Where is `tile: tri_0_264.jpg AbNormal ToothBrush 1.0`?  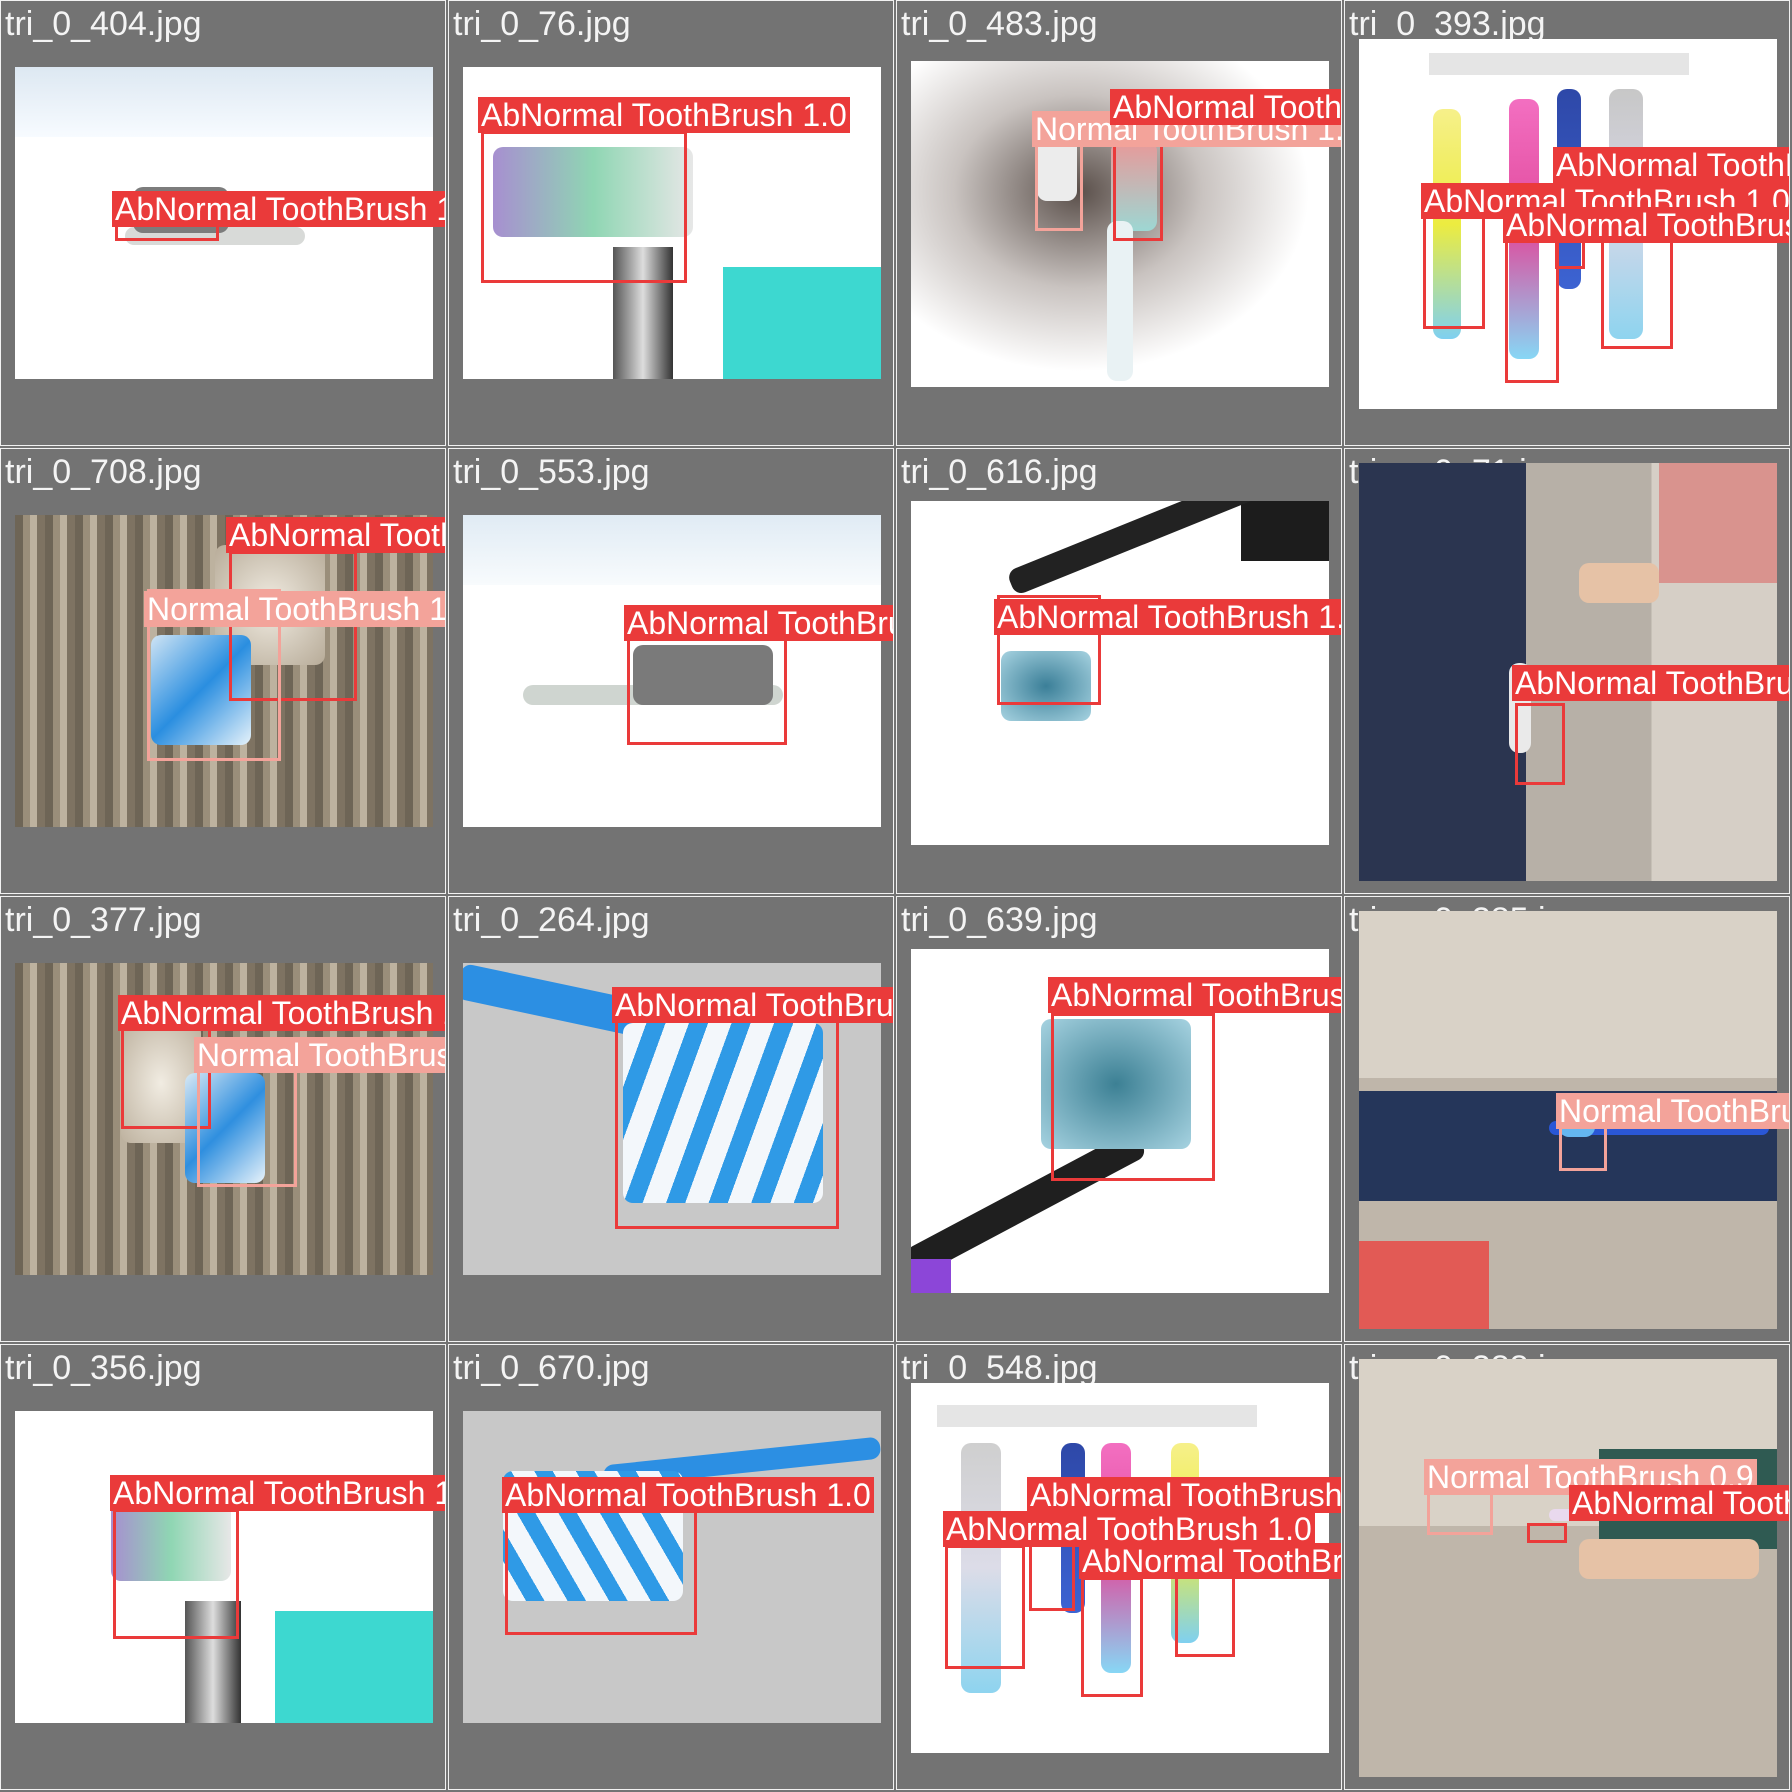 tile: tri_0_264.jpg AbNormal ToothBrush 1.0 is located at coordinates (671, 1119).